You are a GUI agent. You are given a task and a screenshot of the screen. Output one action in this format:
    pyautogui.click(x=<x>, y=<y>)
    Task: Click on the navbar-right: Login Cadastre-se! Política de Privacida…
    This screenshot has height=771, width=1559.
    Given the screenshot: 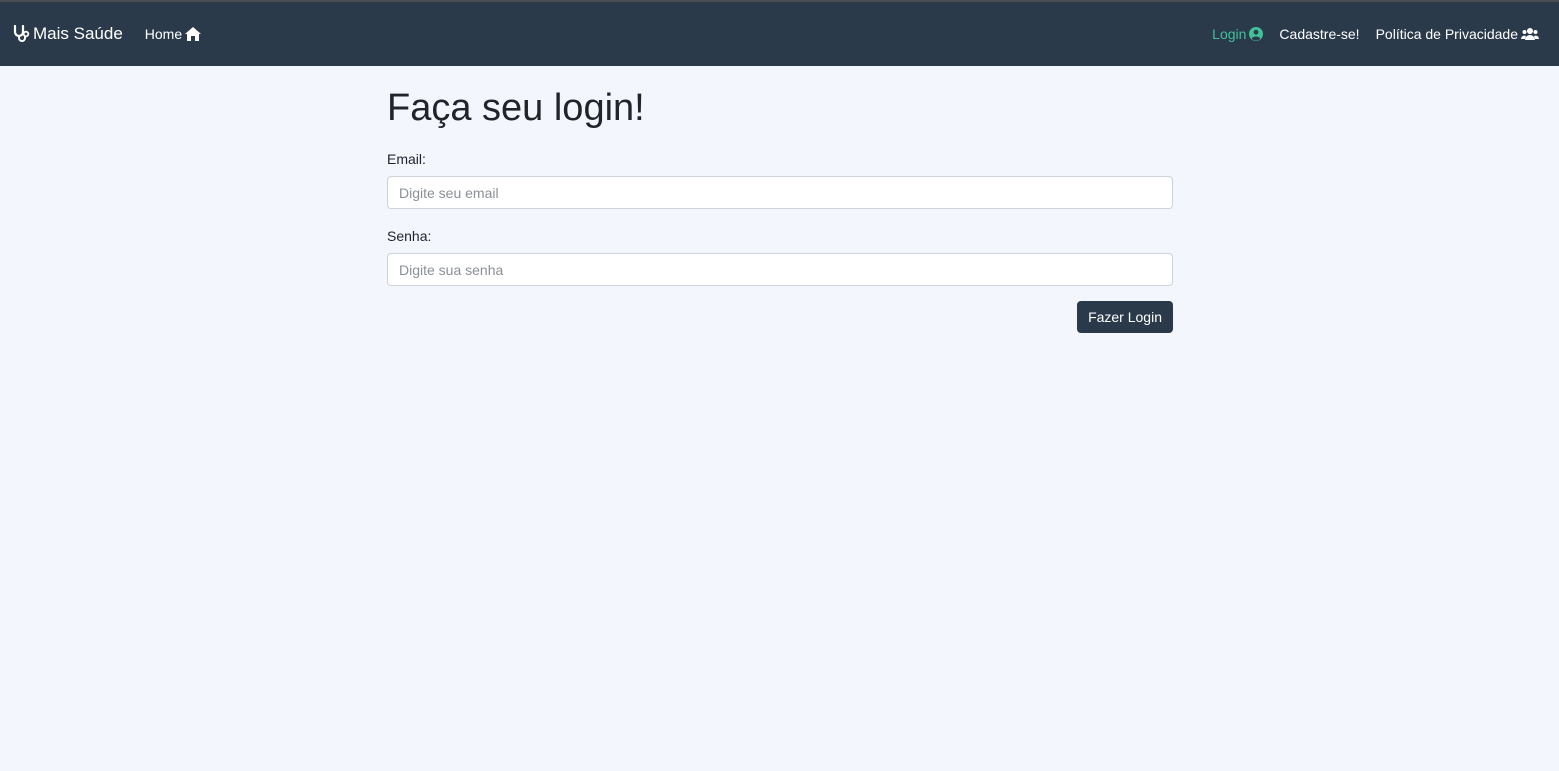 What is the action you would take?
    pyautogui.click(x=1375, y=34)
    